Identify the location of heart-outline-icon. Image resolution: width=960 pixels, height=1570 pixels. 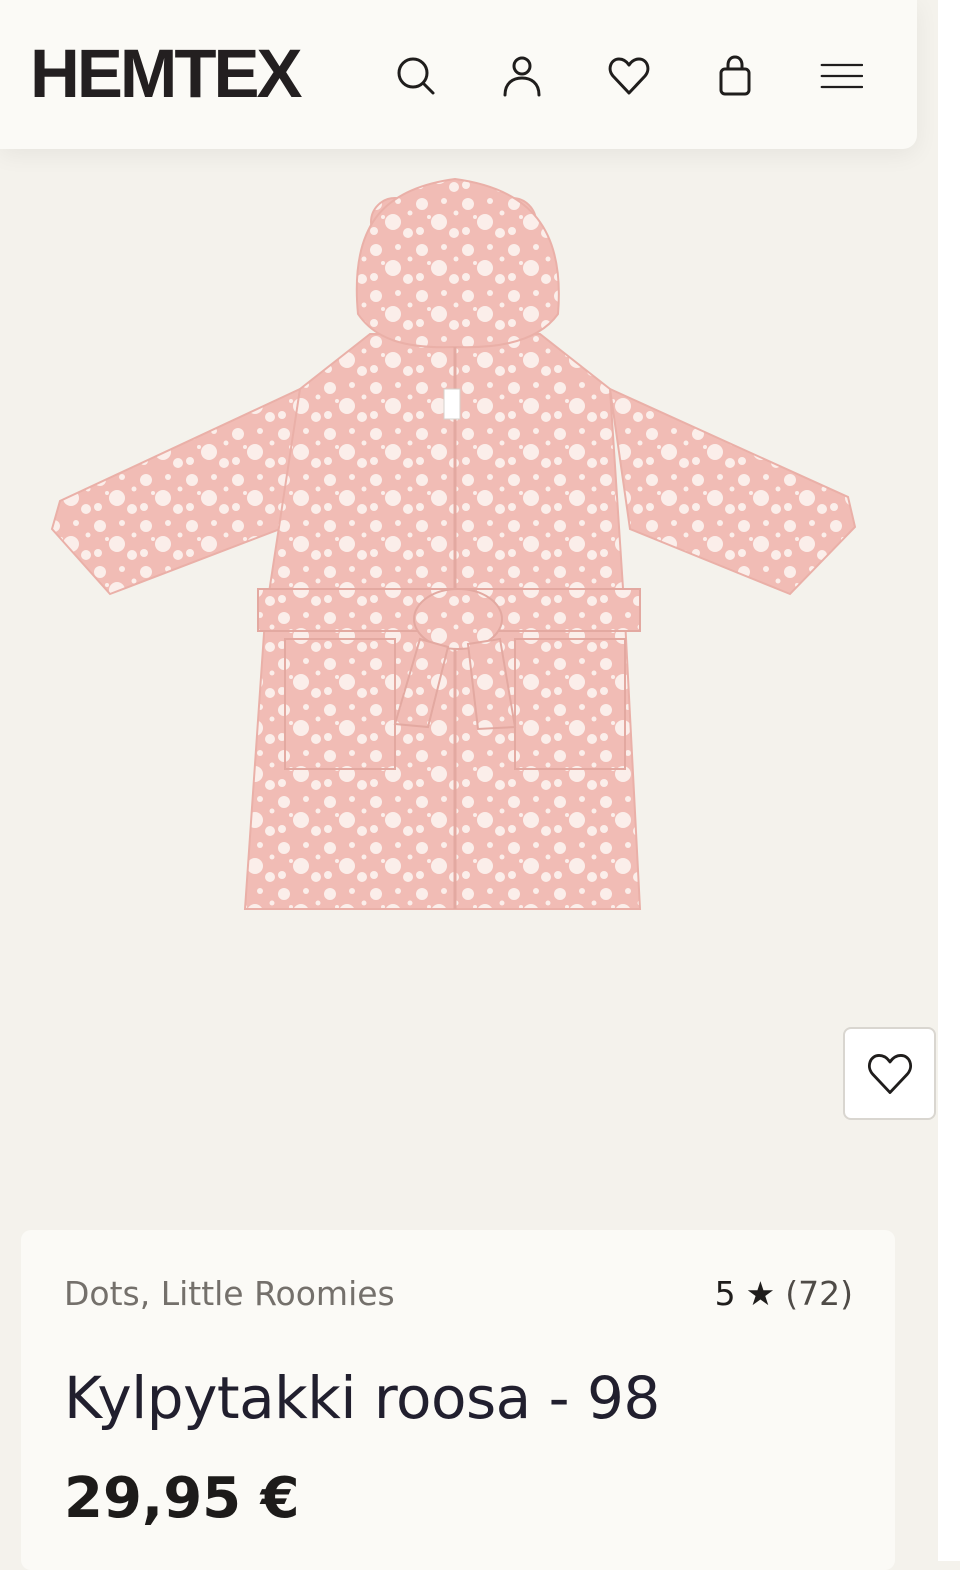
(889, 1073).